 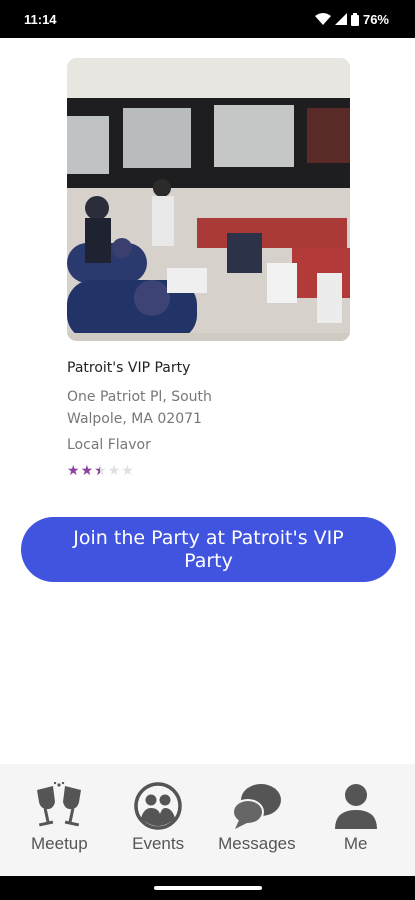 I want to click on gesture-bar, so click(x=207, y=888).